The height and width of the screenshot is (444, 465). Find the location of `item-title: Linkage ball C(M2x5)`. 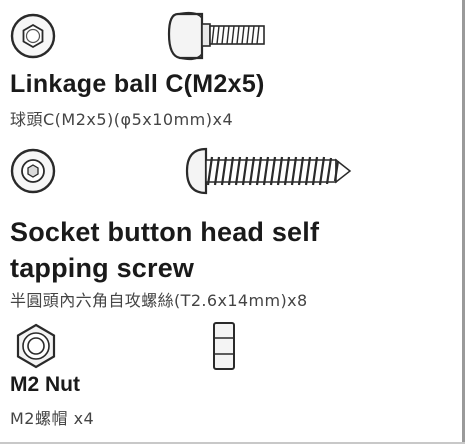

item-title: Linkage ball C(M2x5) is located at coordinates (137, 84).